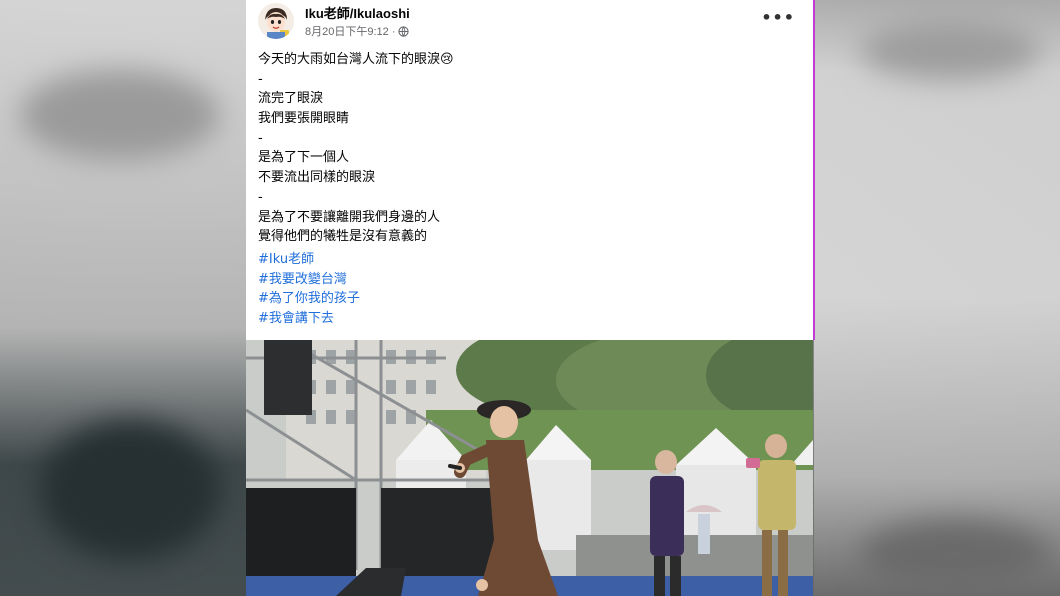 This screenshot has width=1060, height=596. I want to click on hashtag-list: #Iku老師 #我要改變台灣 #為了你我的孩子 #我會講下去, so click(309, 289).